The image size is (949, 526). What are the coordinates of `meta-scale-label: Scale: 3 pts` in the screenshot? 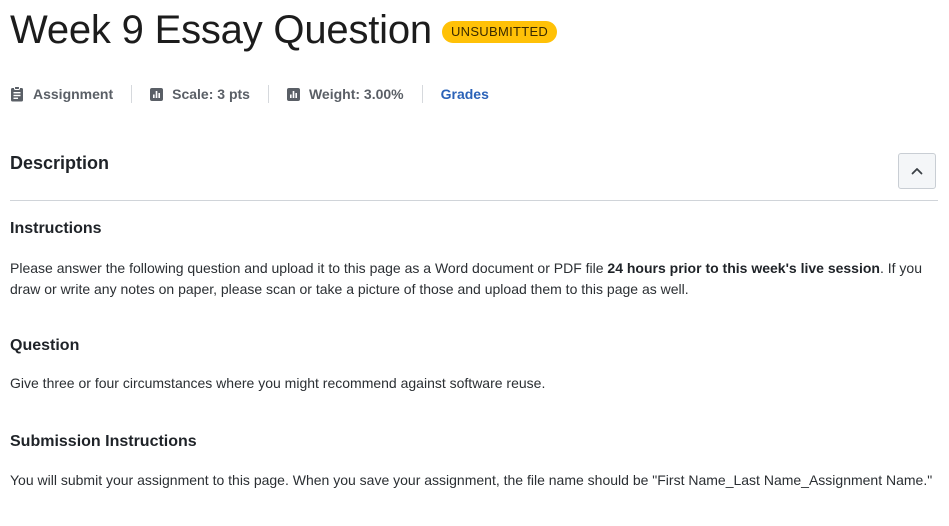 It's located at (211, 94).